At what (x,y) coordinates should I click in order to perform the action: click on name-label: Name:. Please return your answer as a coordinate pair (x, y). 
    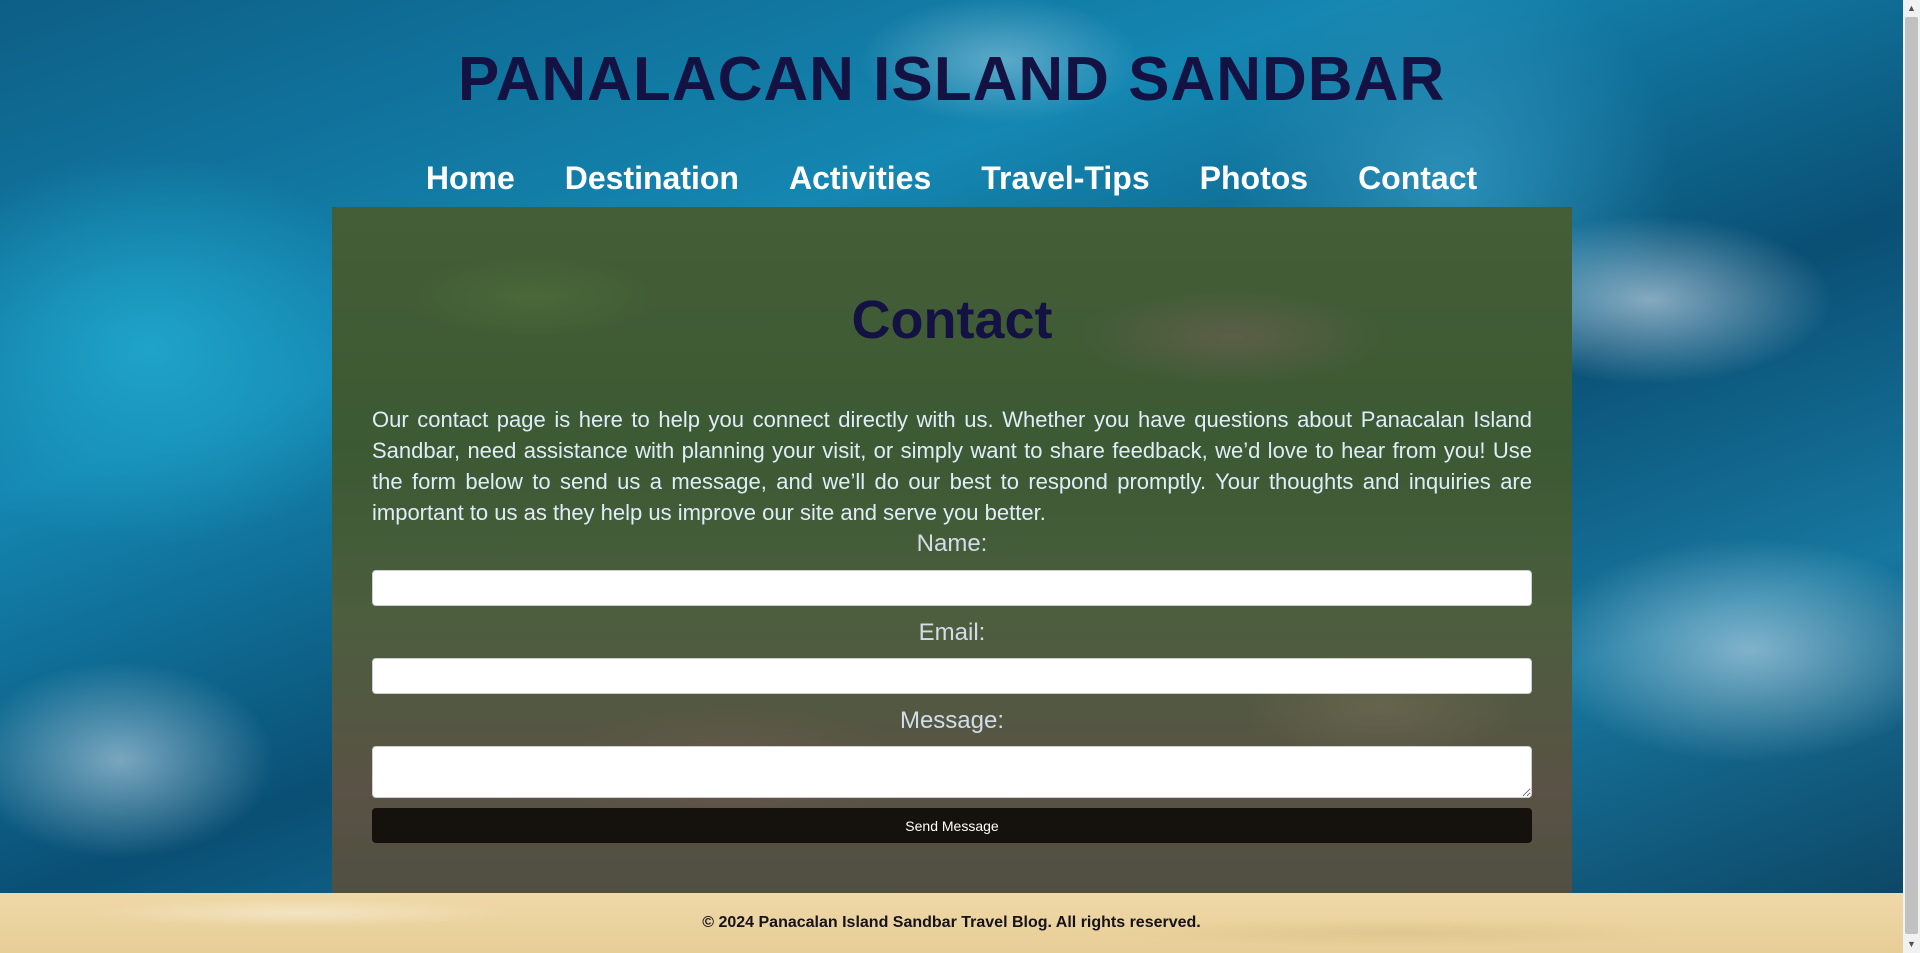
    Looking at the image, I should click on (952, 543).